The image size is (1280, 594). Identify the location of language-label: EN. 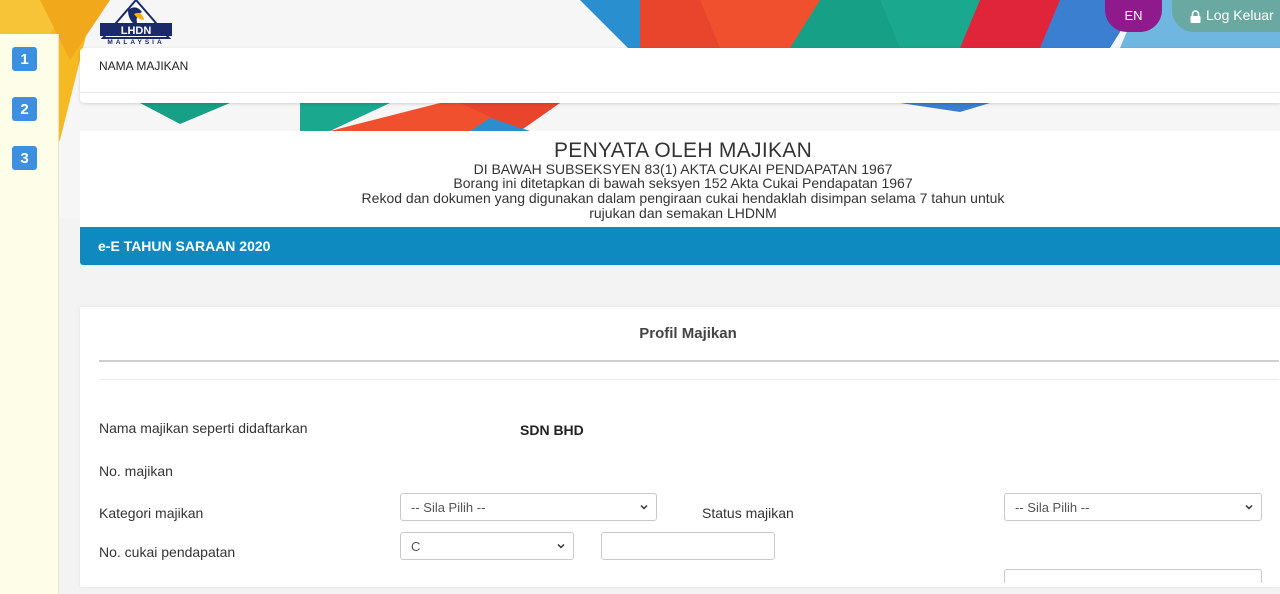
(1133, 15).